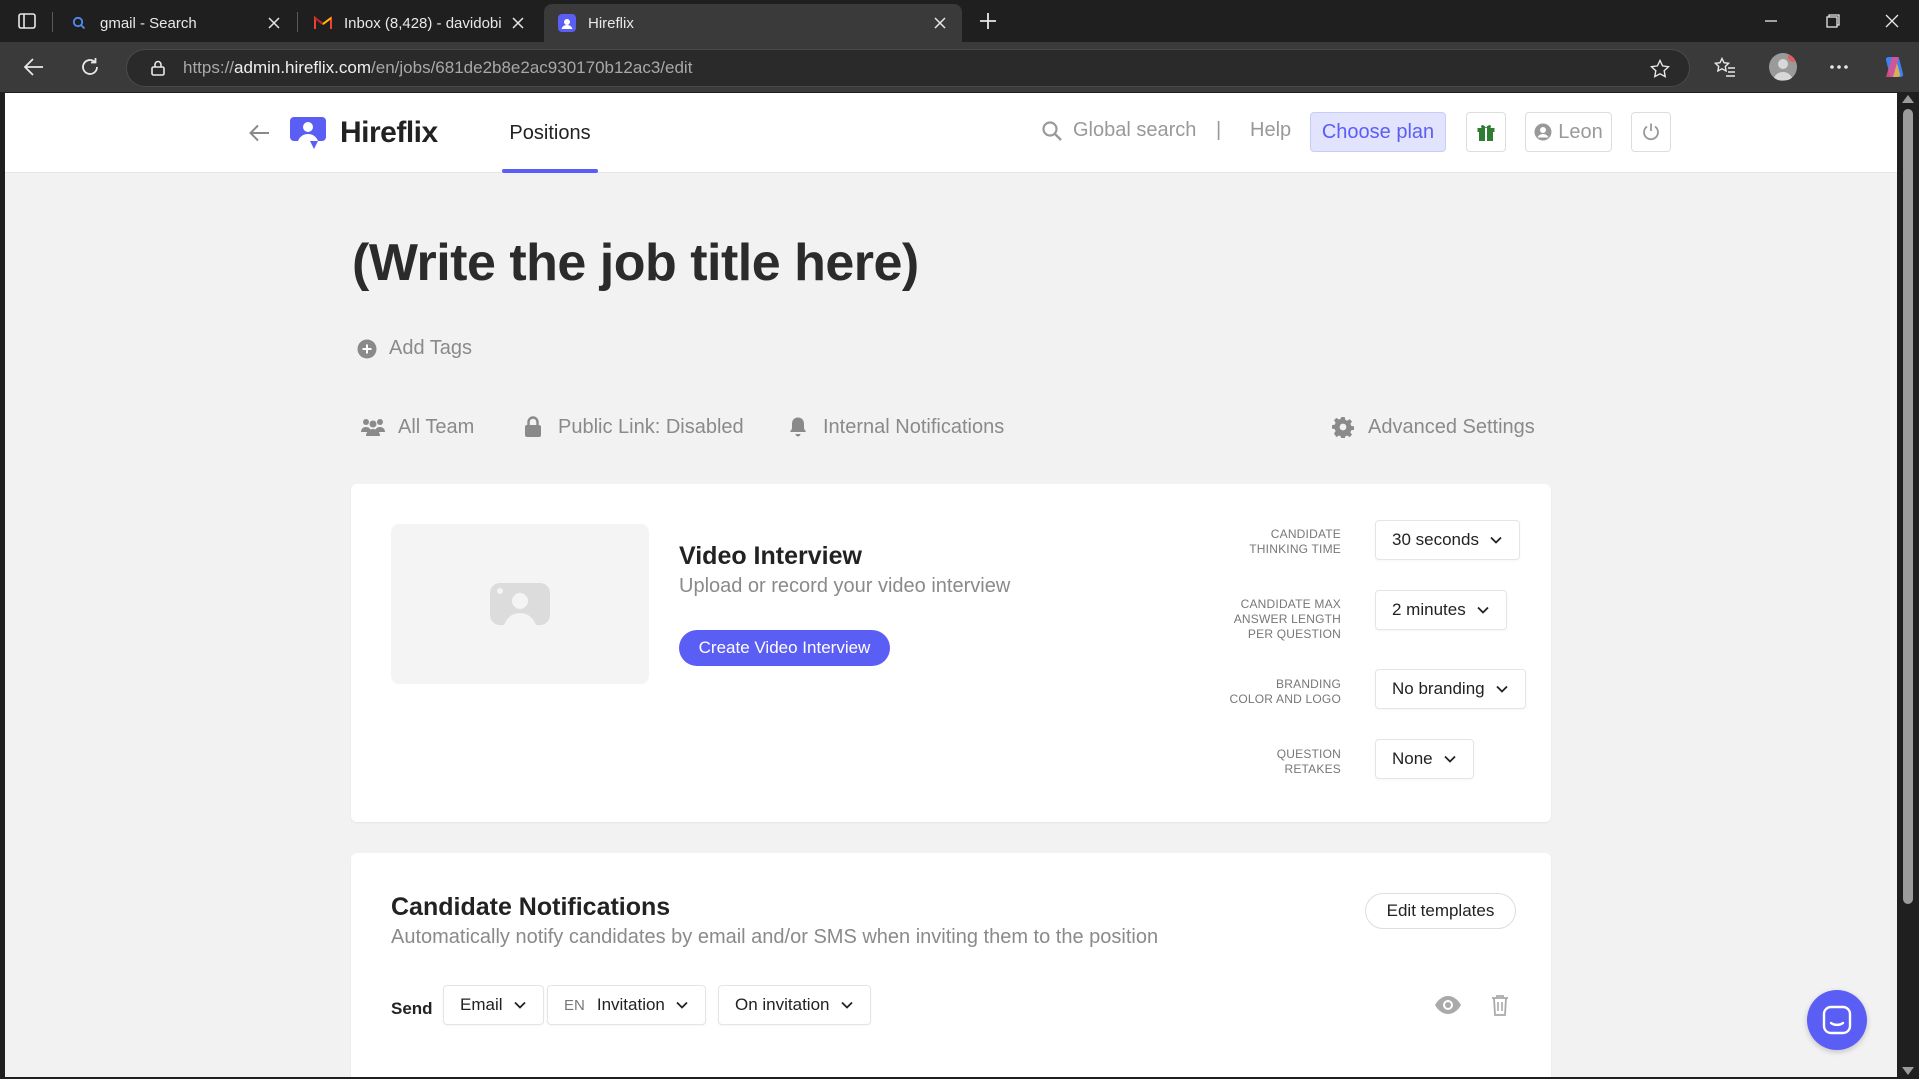  What do you see at coordinates (431, 348) in the screenshot?
I see `add-tags-label: Add Tags` at bounding box center [431, 348].